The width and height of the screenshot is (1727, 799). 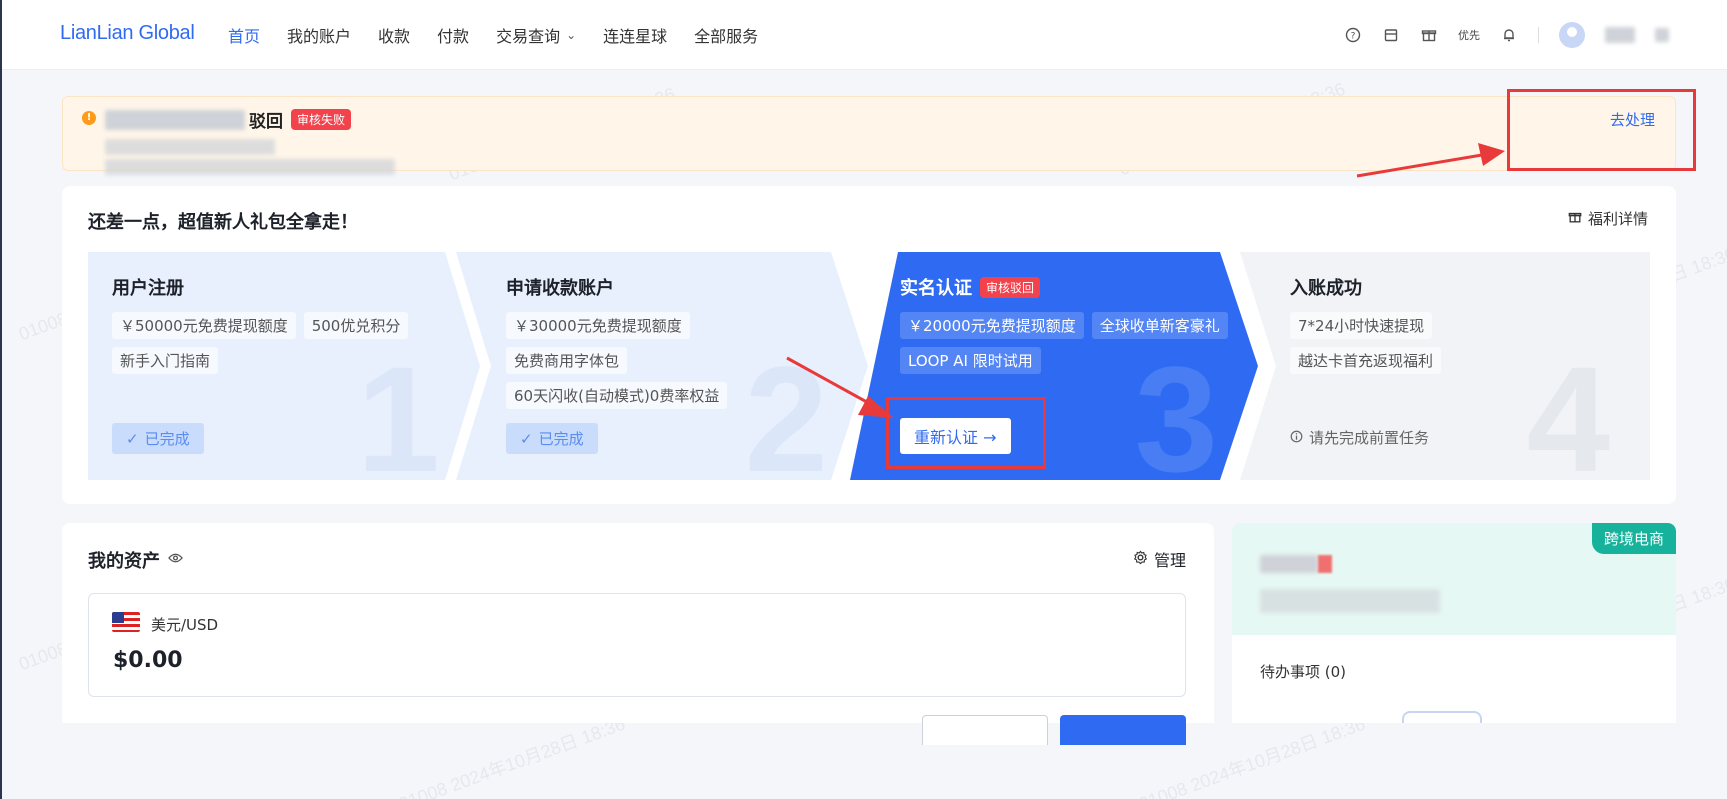 I want to click on calendar-icon, so click(x=1391, y=35).